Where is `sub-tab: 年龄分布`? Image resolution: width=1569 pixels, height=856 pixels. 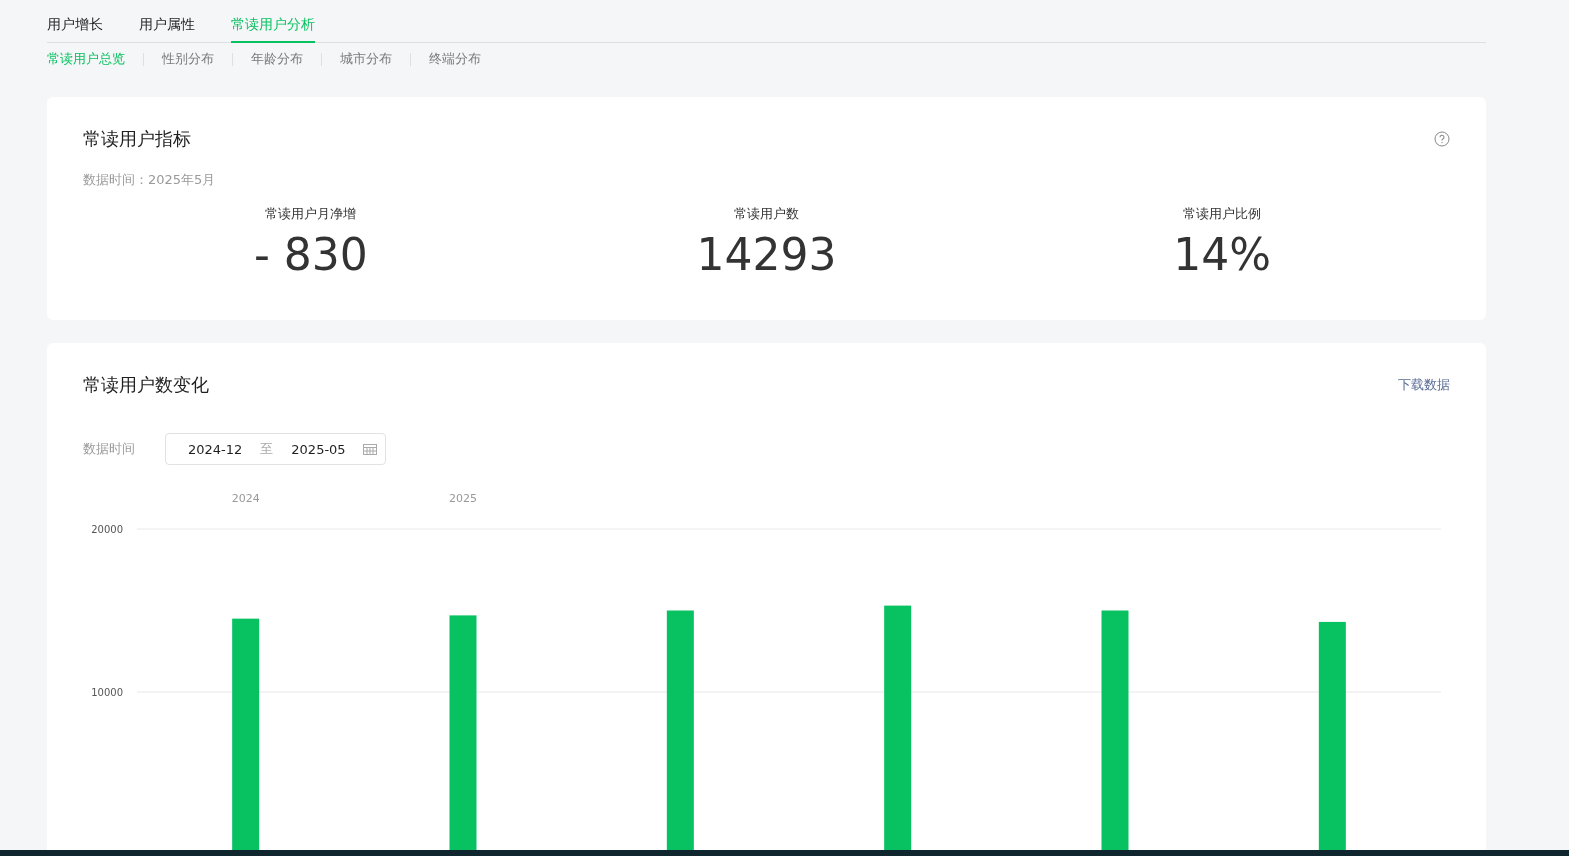
sub-tab: 年龄分布 is located at coordinates (277, 59).